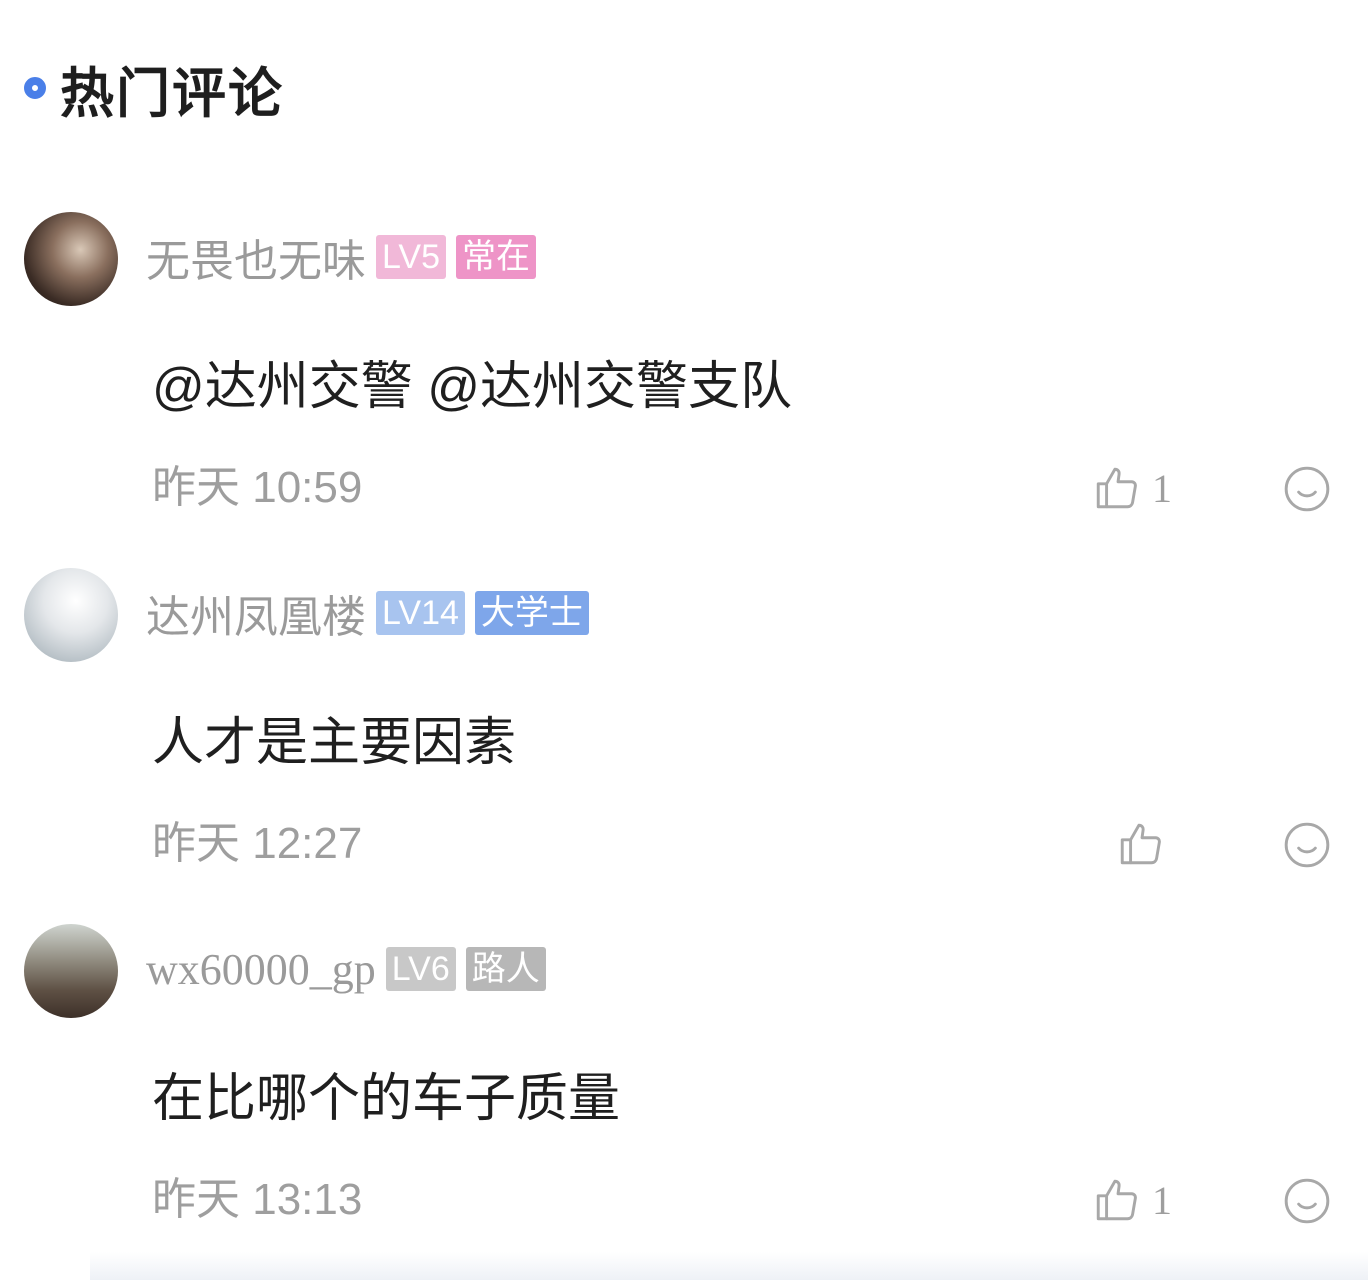 This screenshot has width=1368, height=1280. I want to click on comment-meta: 昨天 13:13 1, so click(742, 1200).